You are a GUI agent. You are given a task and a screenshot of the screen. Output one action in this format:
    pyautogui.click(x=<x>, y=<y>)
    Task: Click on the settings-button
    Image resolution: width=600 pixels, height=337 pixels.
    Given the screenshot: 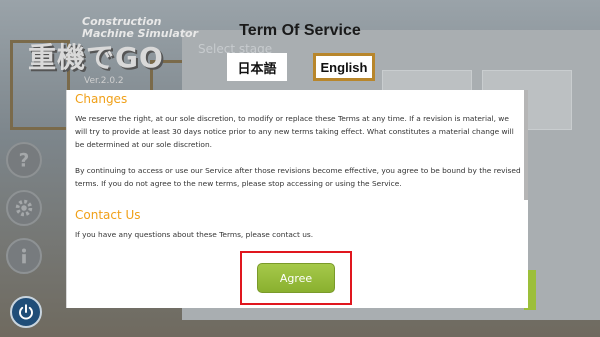 What is the action you would take?
    pyautogui.click(x=24, y=208)
    